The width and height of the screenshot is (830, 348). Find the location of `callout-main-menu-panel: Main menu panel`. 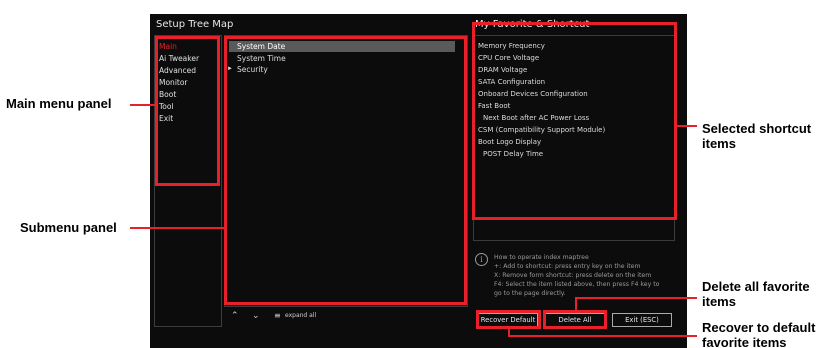

callout-main-menu-panel: Main menu panel is located at coordinates (59, 103).